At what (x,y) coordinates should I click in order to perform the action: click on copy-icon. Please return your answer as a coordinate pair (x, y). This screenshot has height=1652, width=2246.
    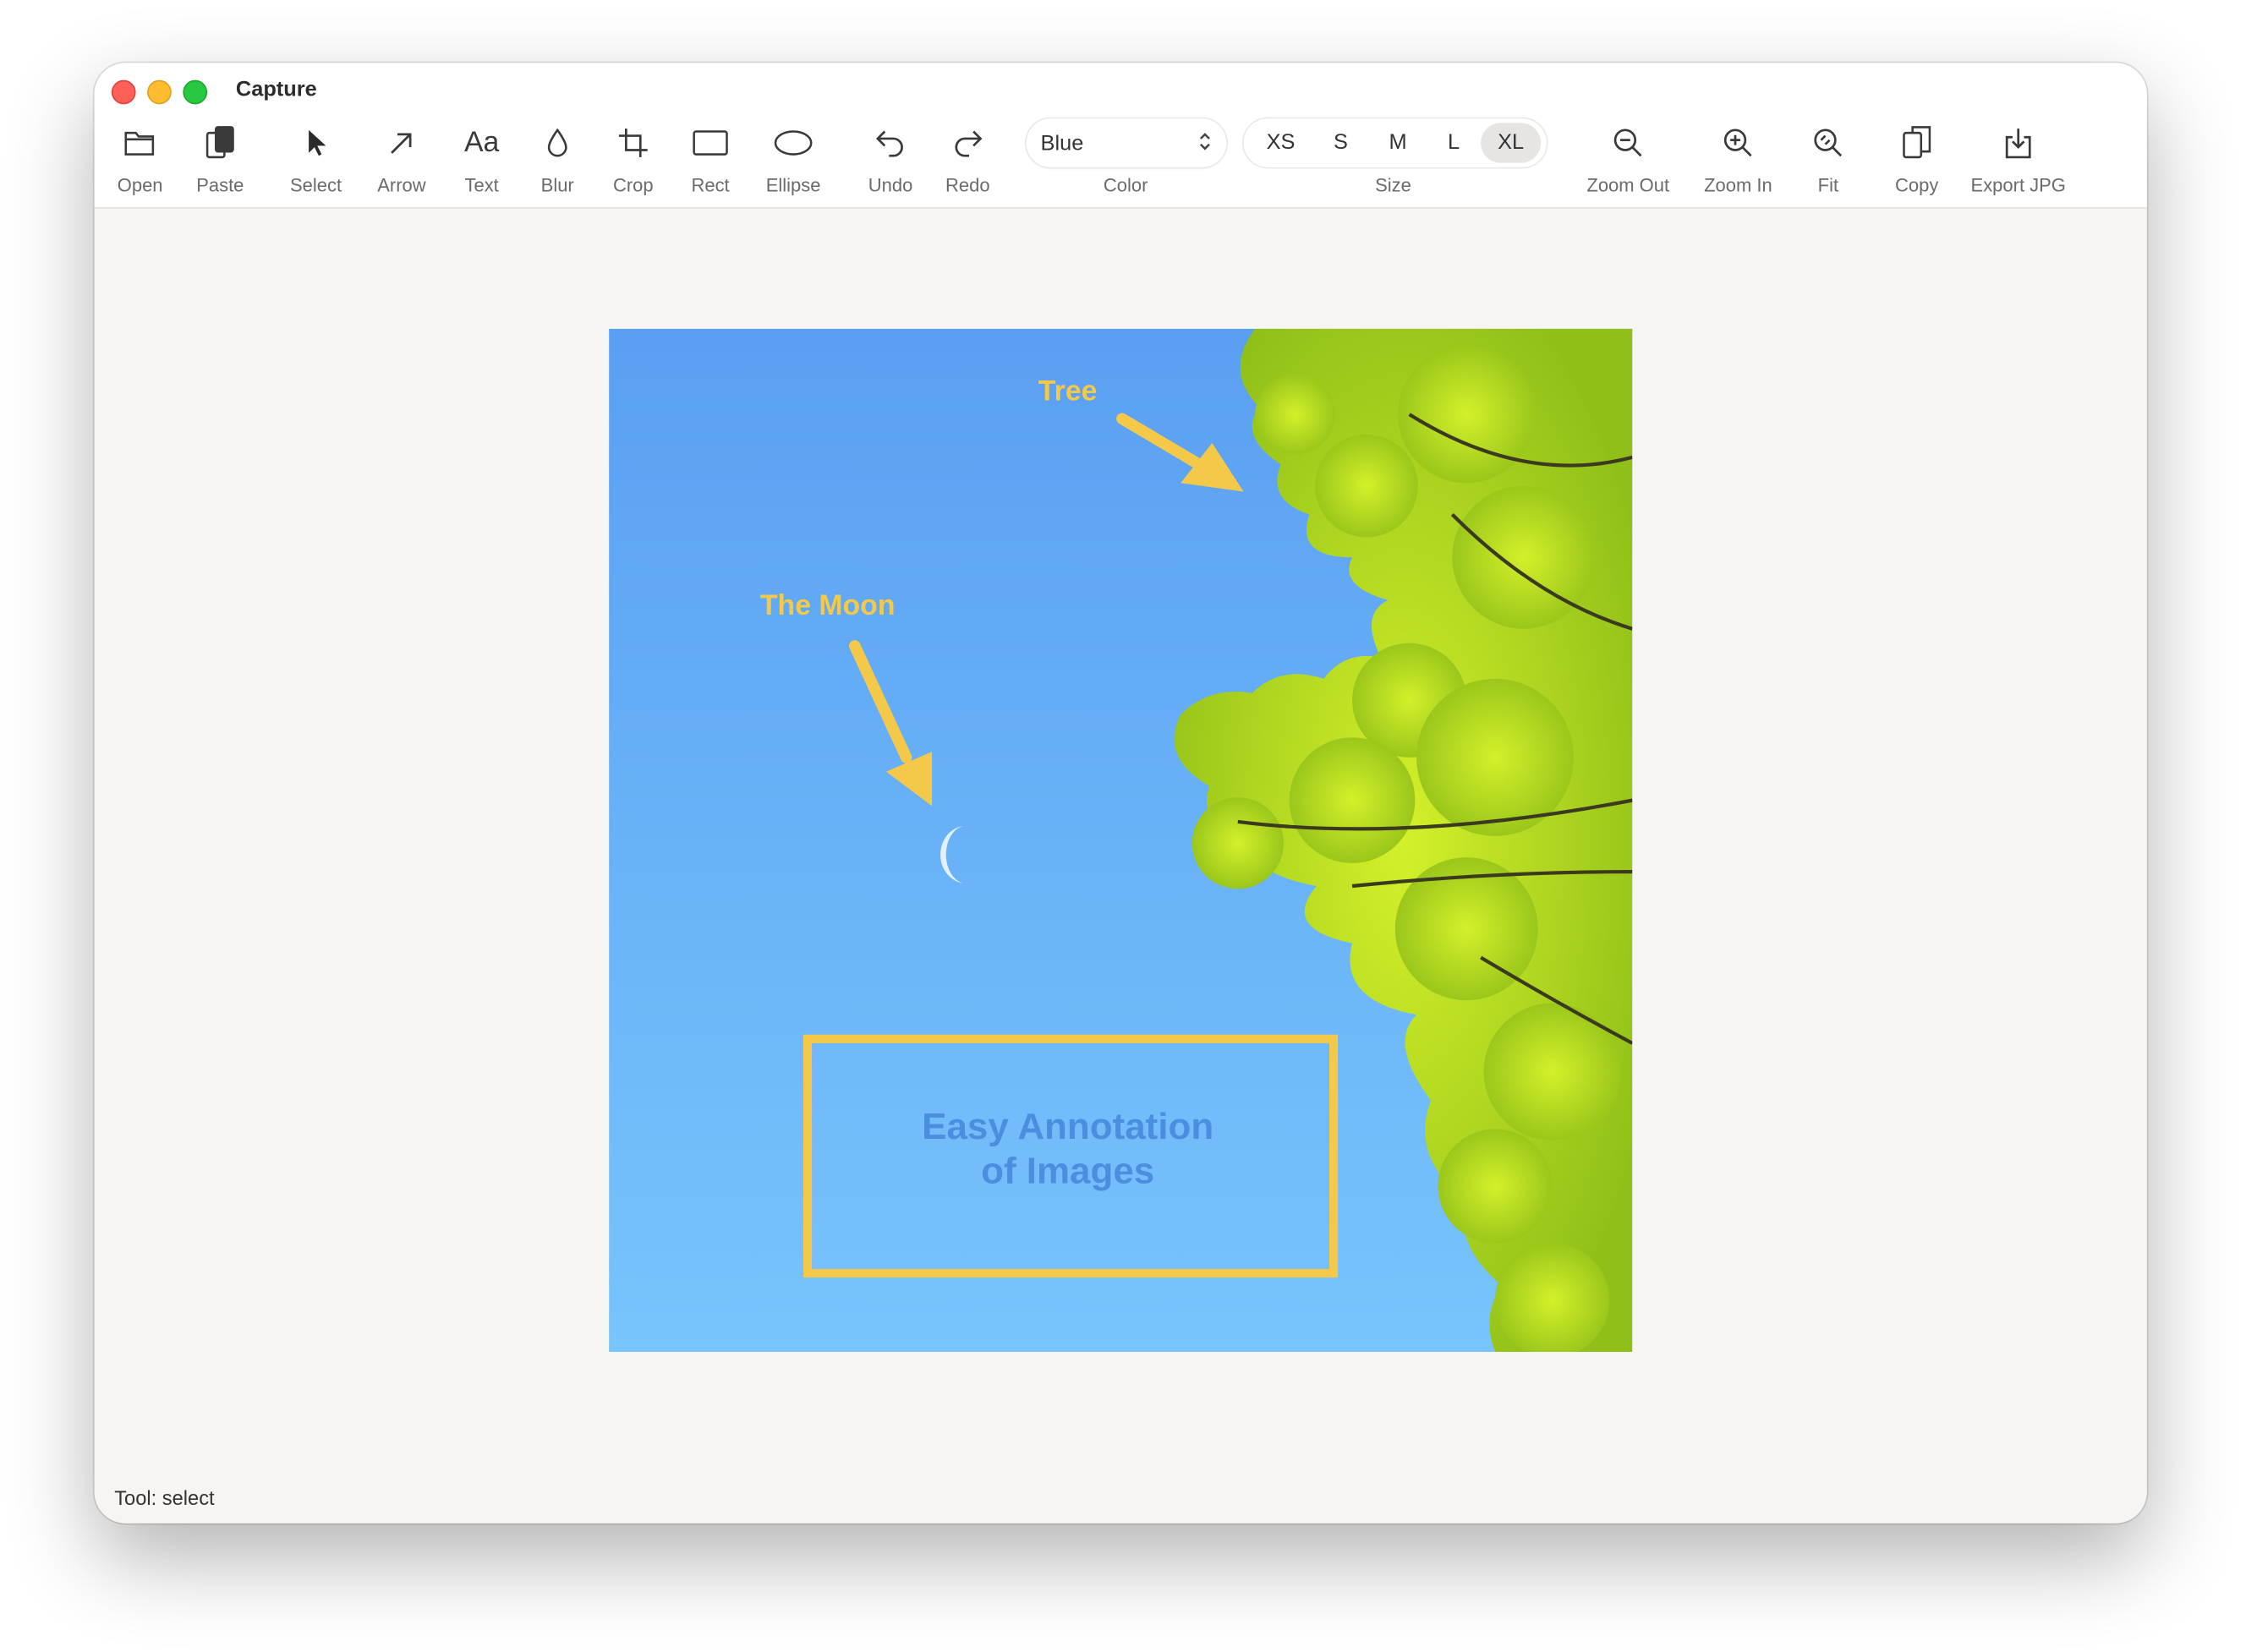
    Looking at the image, I should click on (1917, 143).